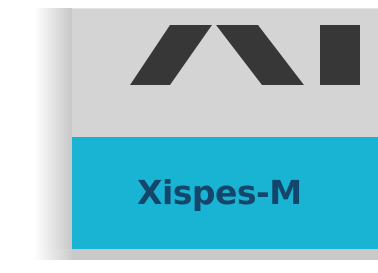  What do you see at coordinates (171, 55) in the screenshot?
I see `logo-stroke-left` at bounding box center [171, 55].